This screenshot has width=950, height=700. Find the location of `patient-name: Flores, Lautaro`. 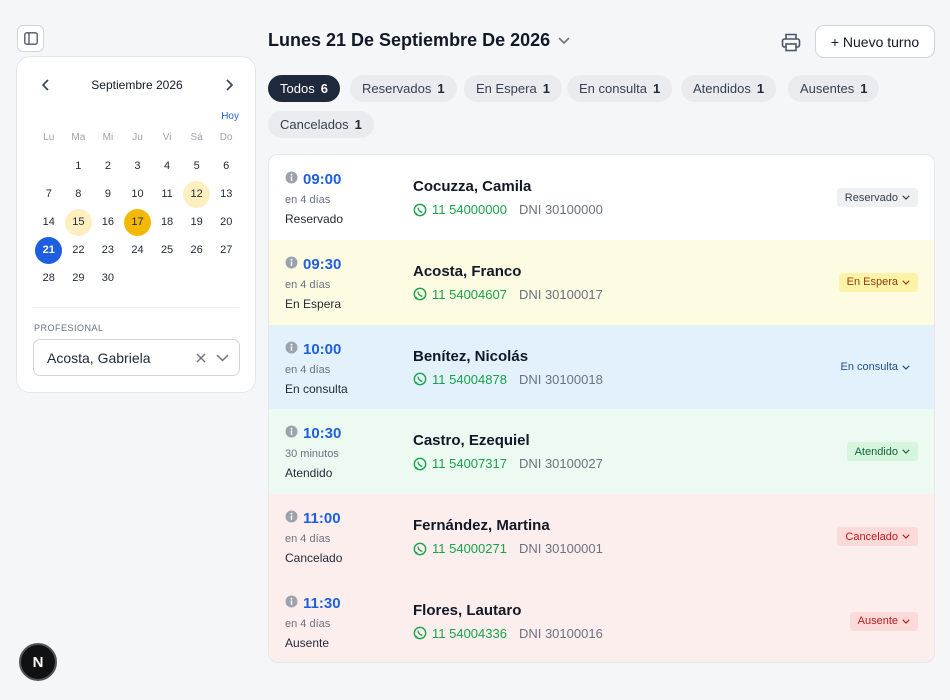

patient-name: Flores, Lautaro is located at coordinates (467, 610).